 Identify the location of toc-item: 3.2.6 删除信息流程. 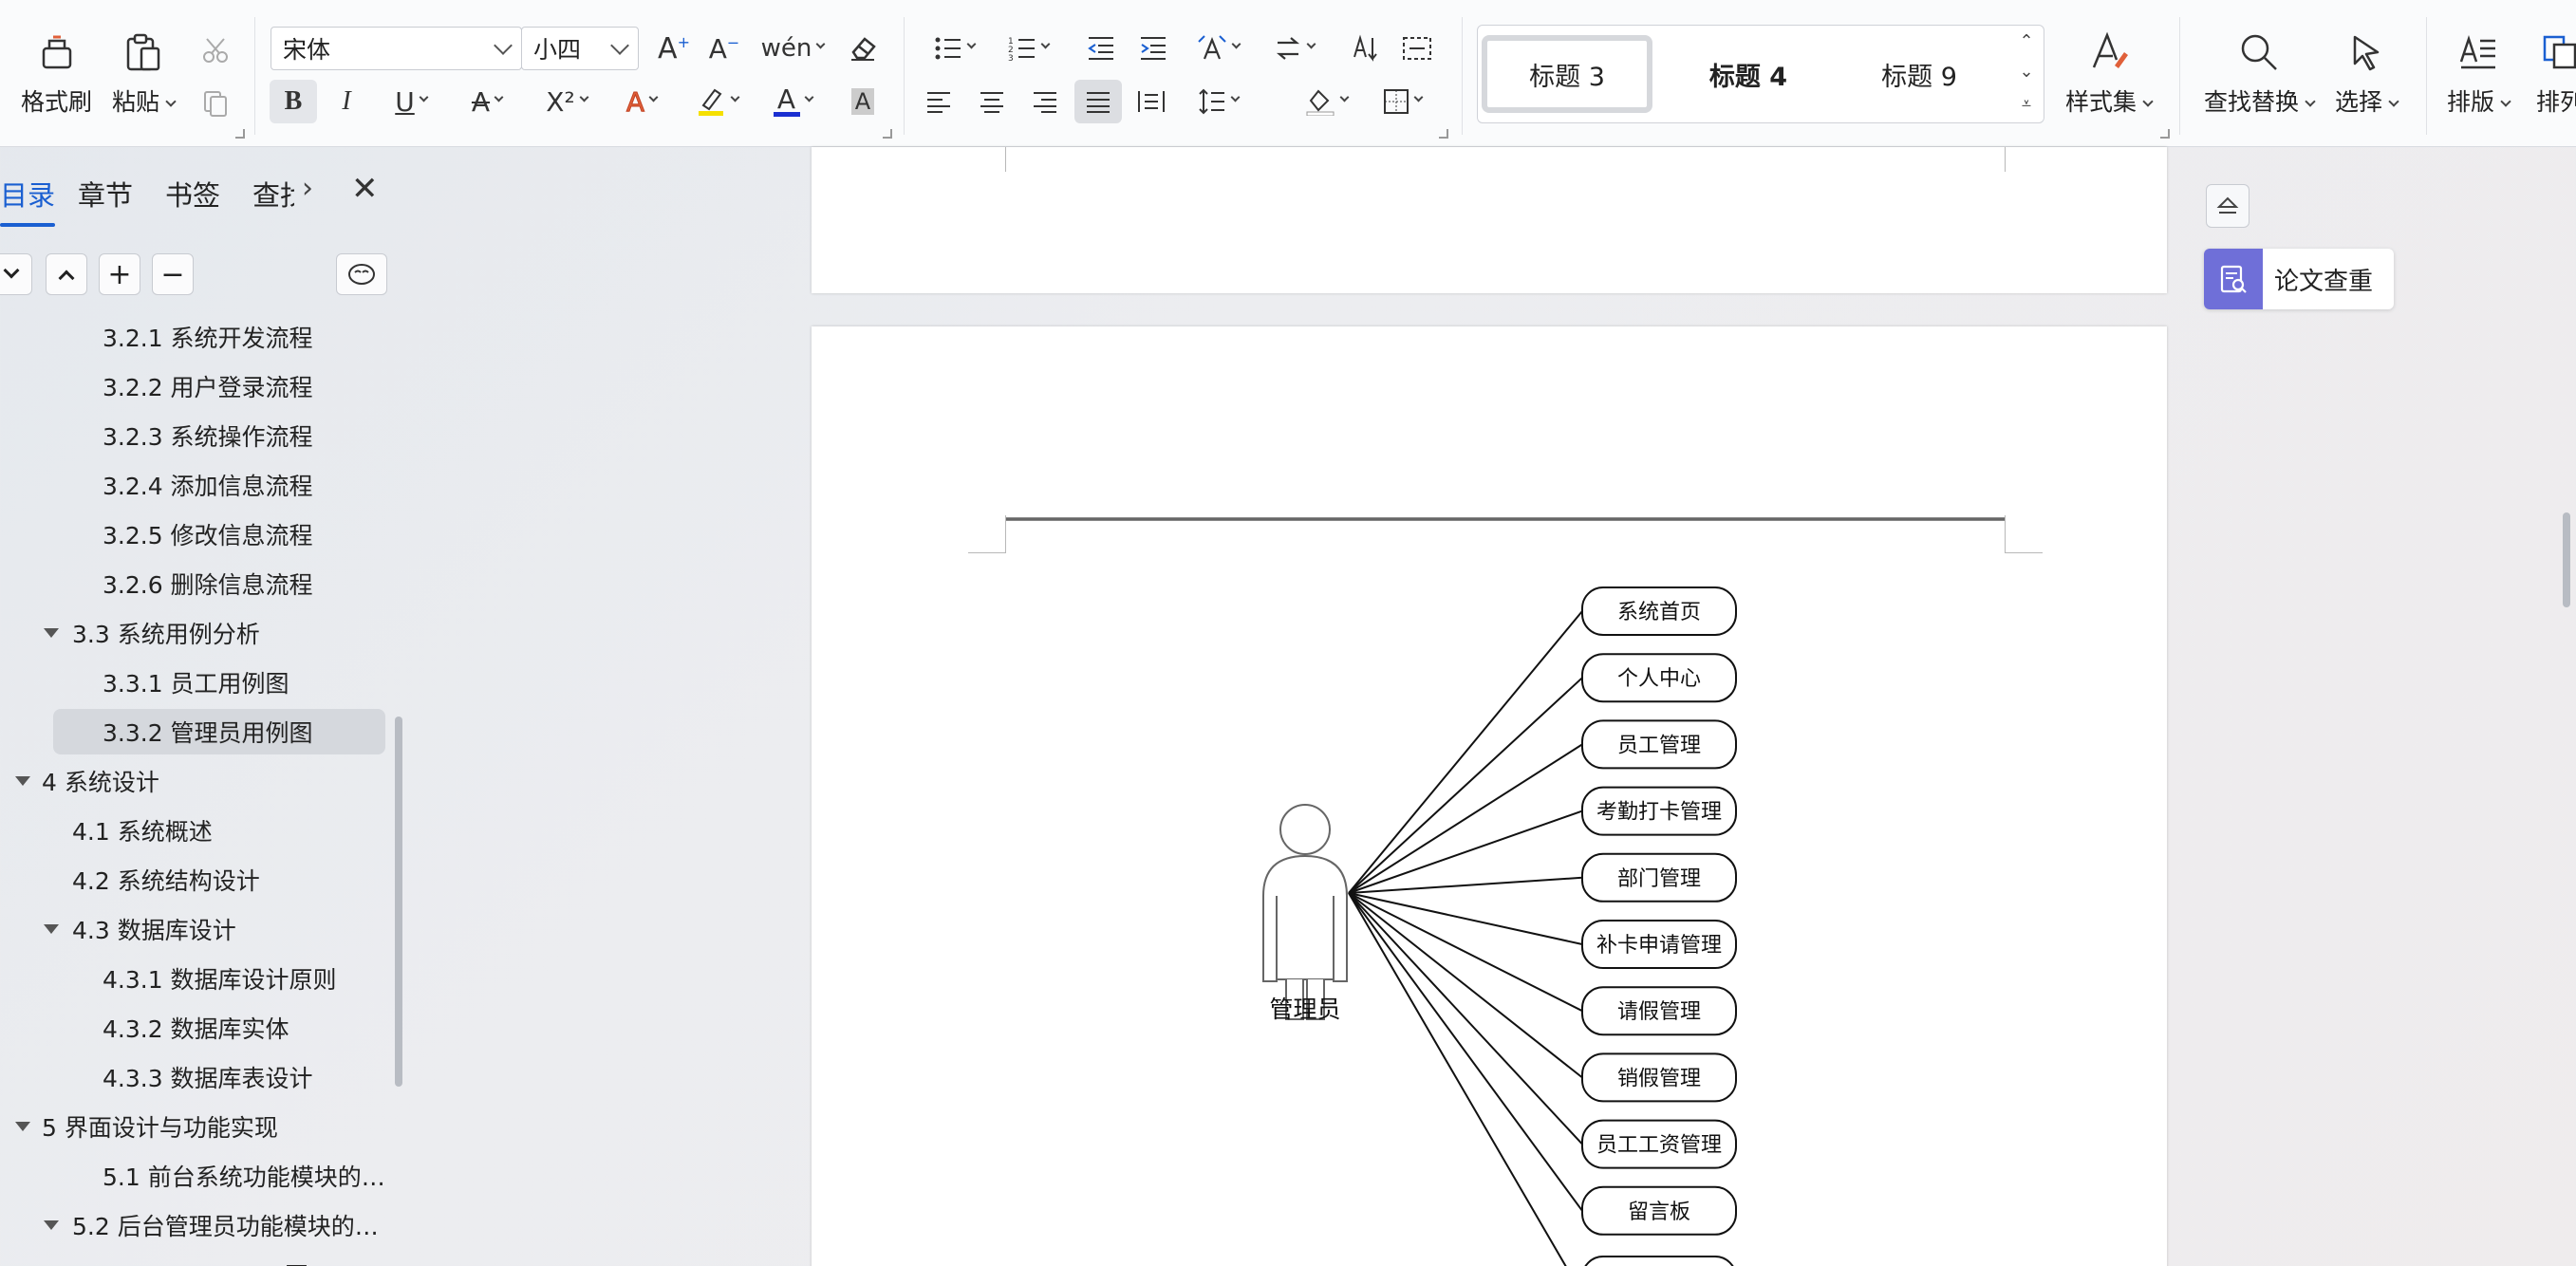
(194, 583).